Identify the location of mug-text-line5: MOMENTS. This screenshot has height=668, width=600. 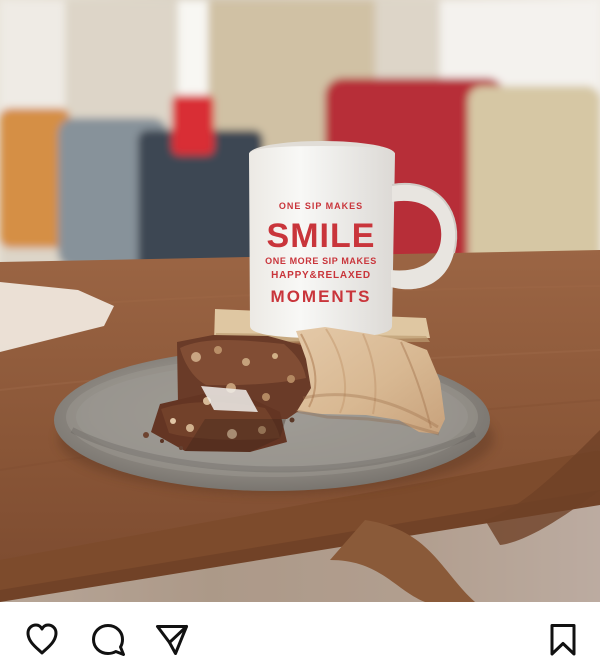
(321, 296).